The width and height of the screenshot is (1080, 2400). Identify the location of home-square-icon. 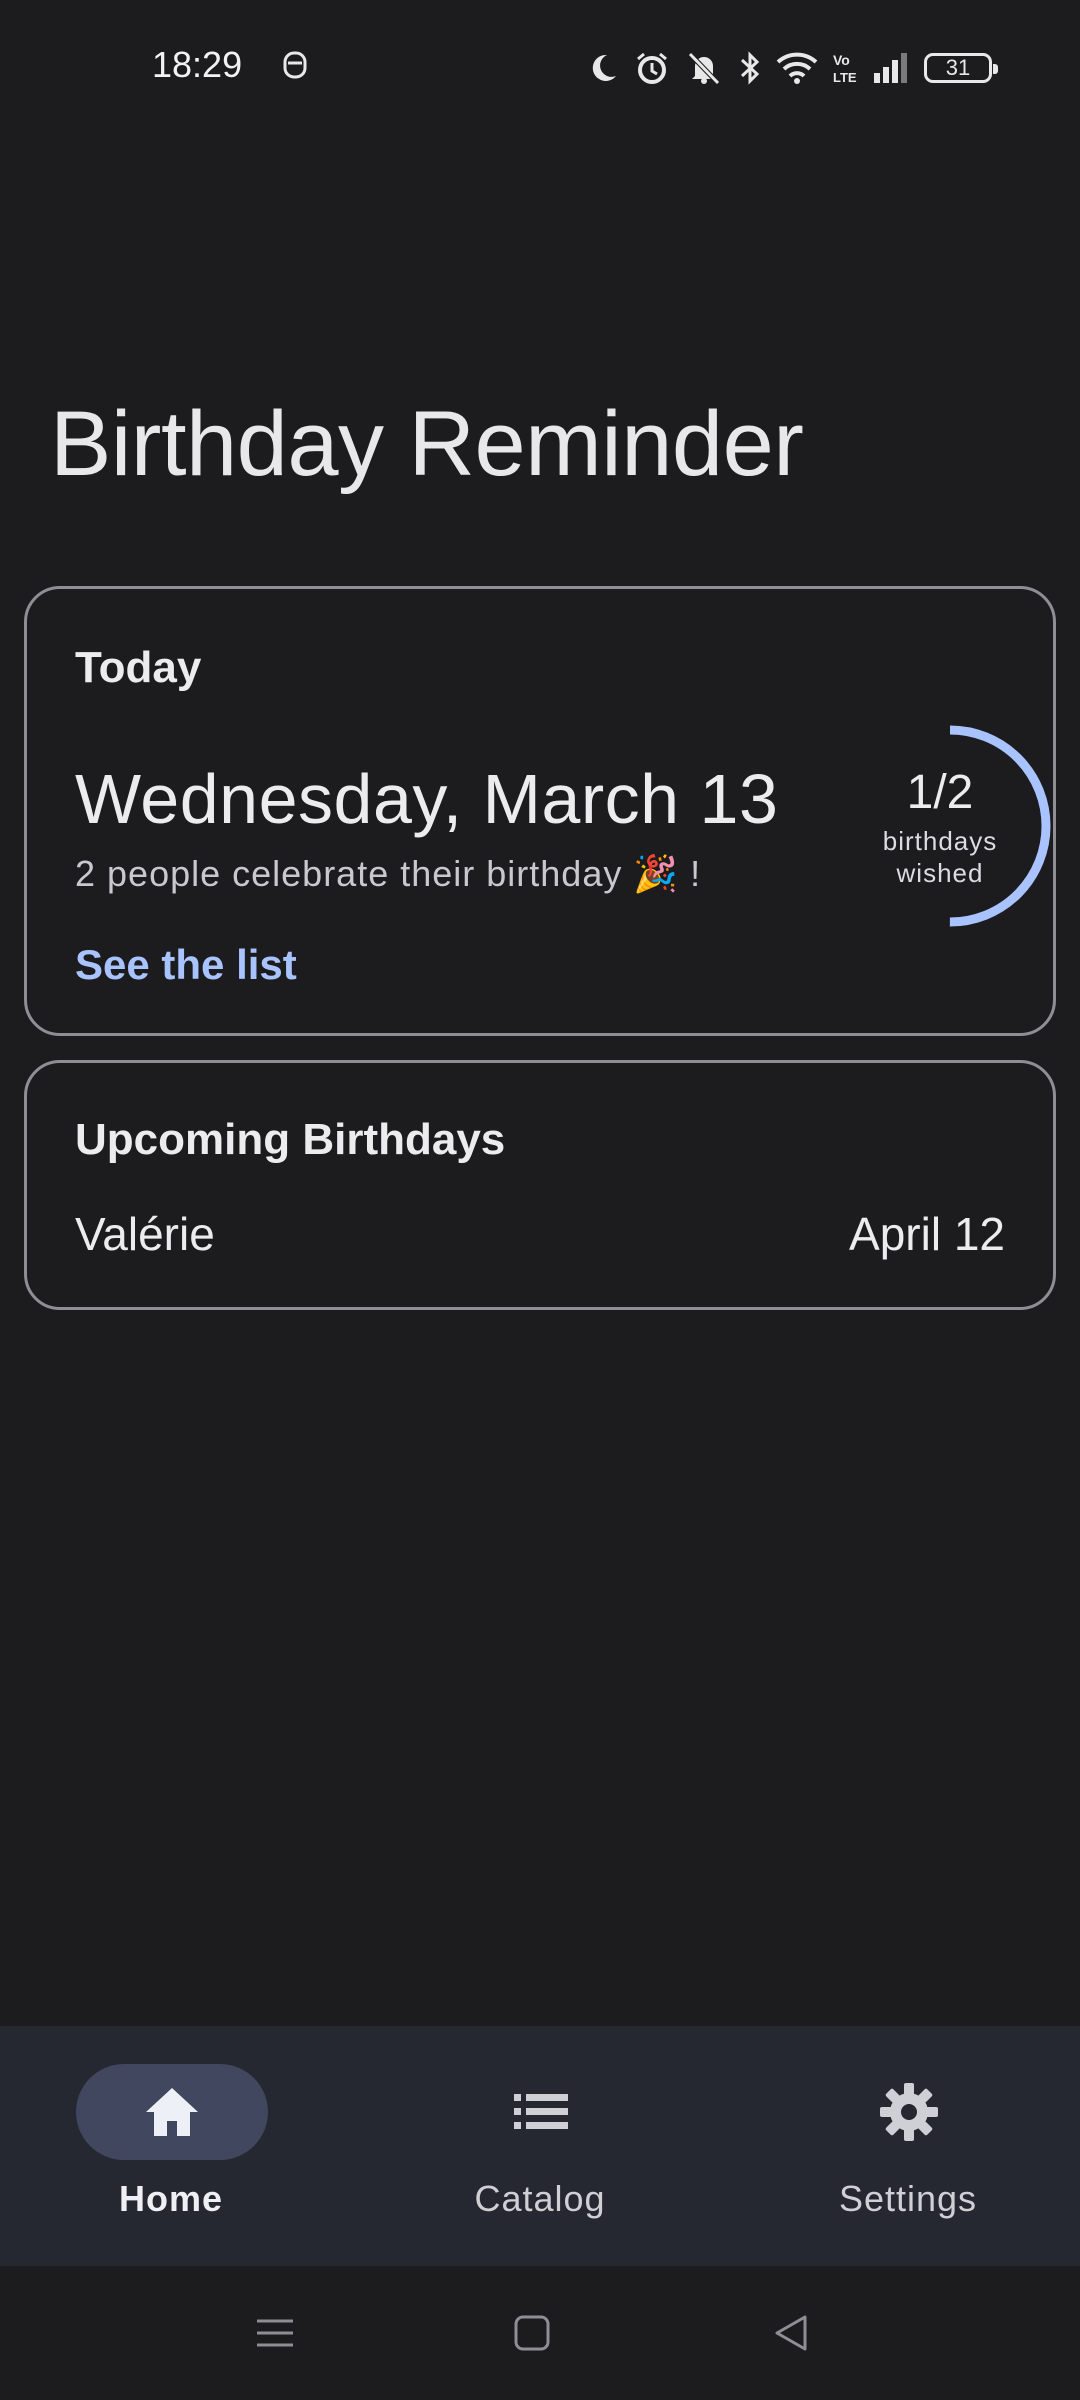
(532, 2333).